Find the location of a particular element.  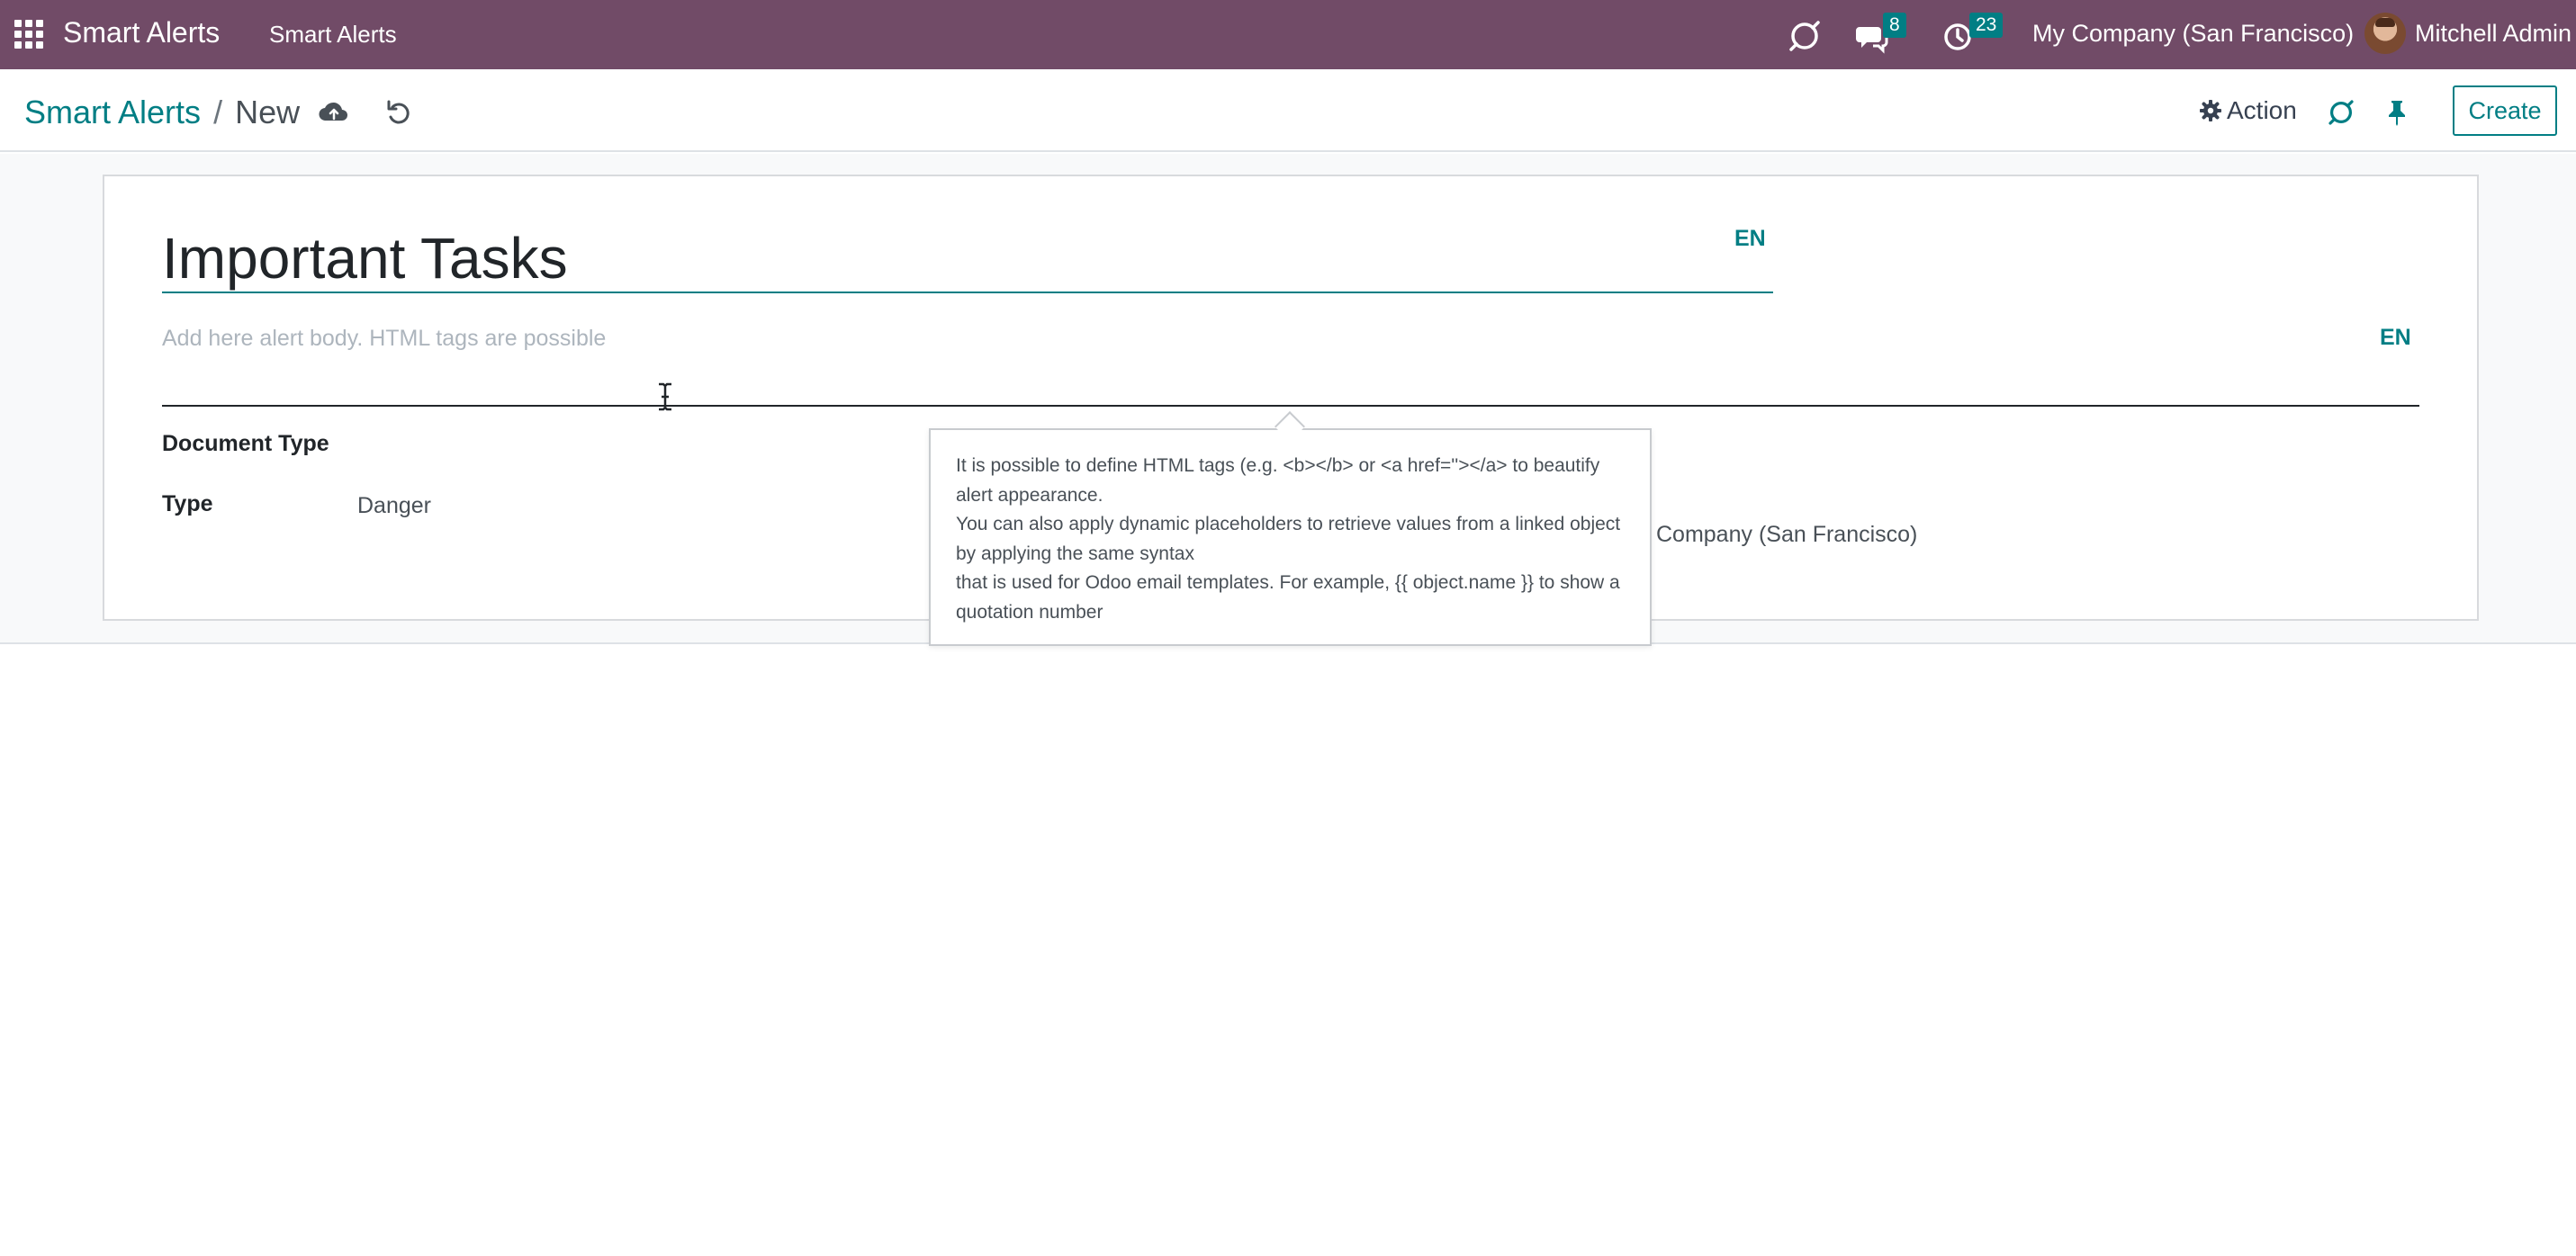

action-label: Action is located at coordinates (2262, 110).